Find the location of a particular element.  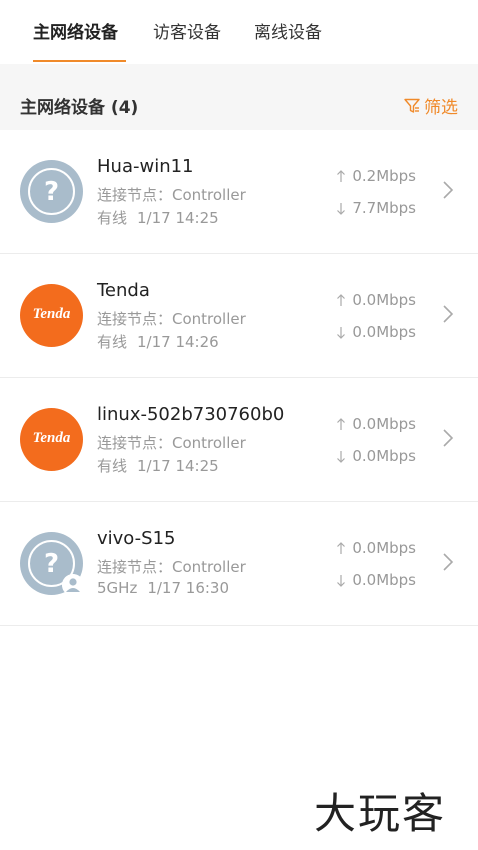

download-rate: 7.7Mbps is located at coordinates (376, 208).